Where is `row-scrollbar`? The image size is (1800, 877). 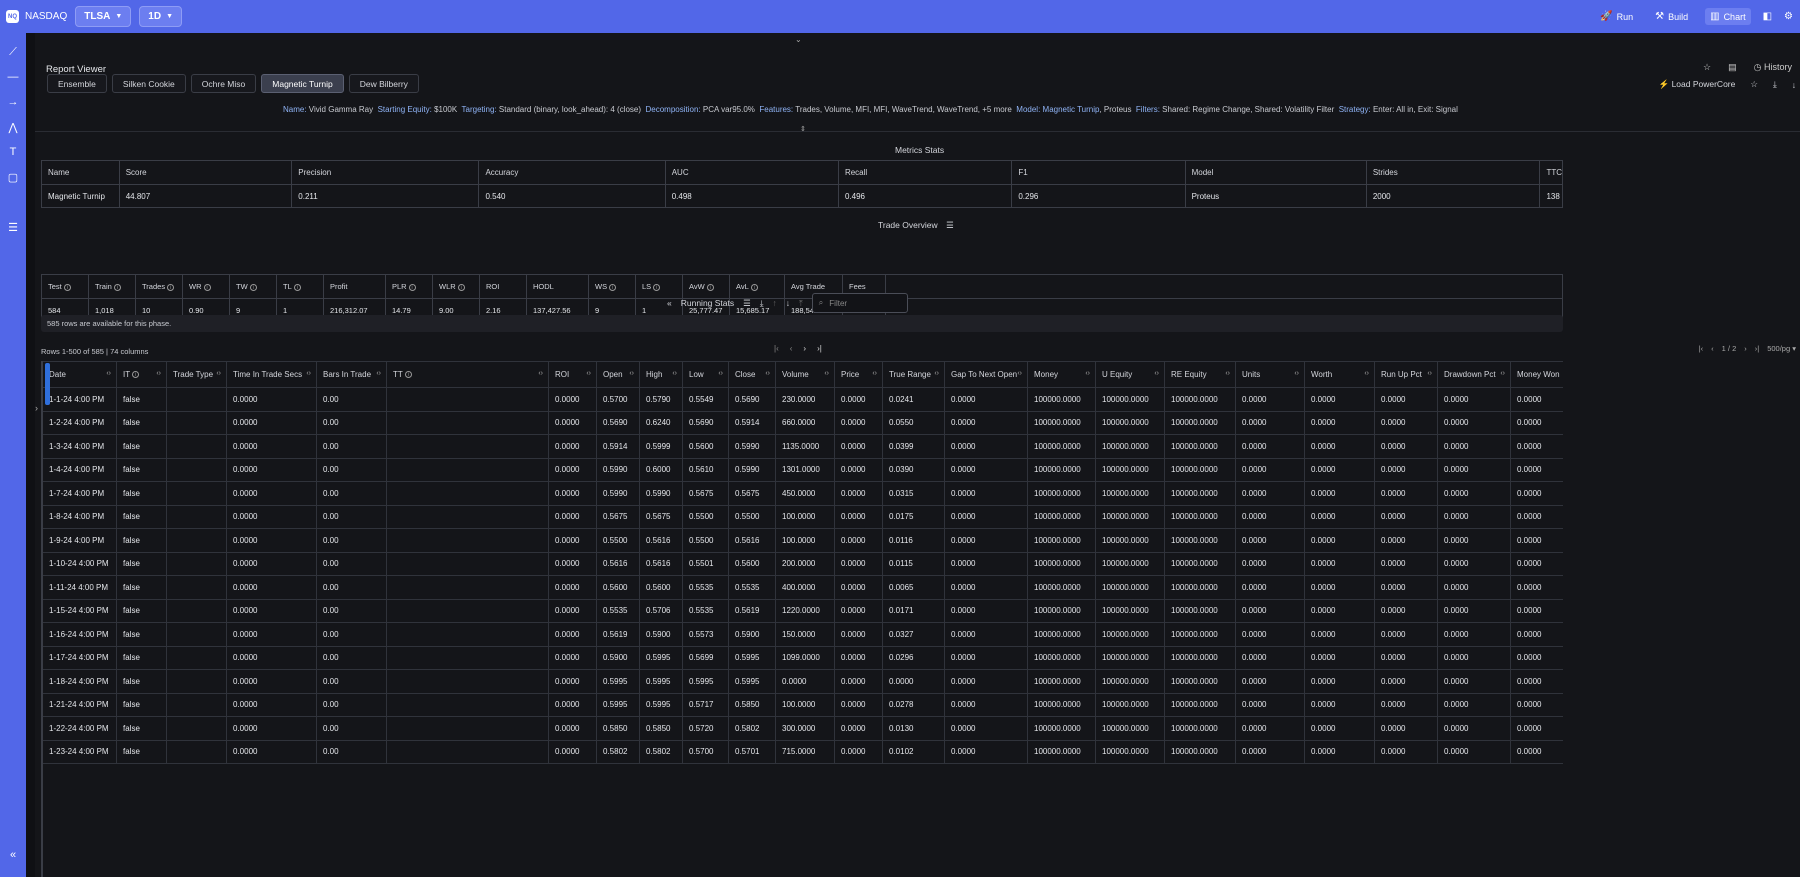
row-scrollbar is located at coordinates (47, 384).